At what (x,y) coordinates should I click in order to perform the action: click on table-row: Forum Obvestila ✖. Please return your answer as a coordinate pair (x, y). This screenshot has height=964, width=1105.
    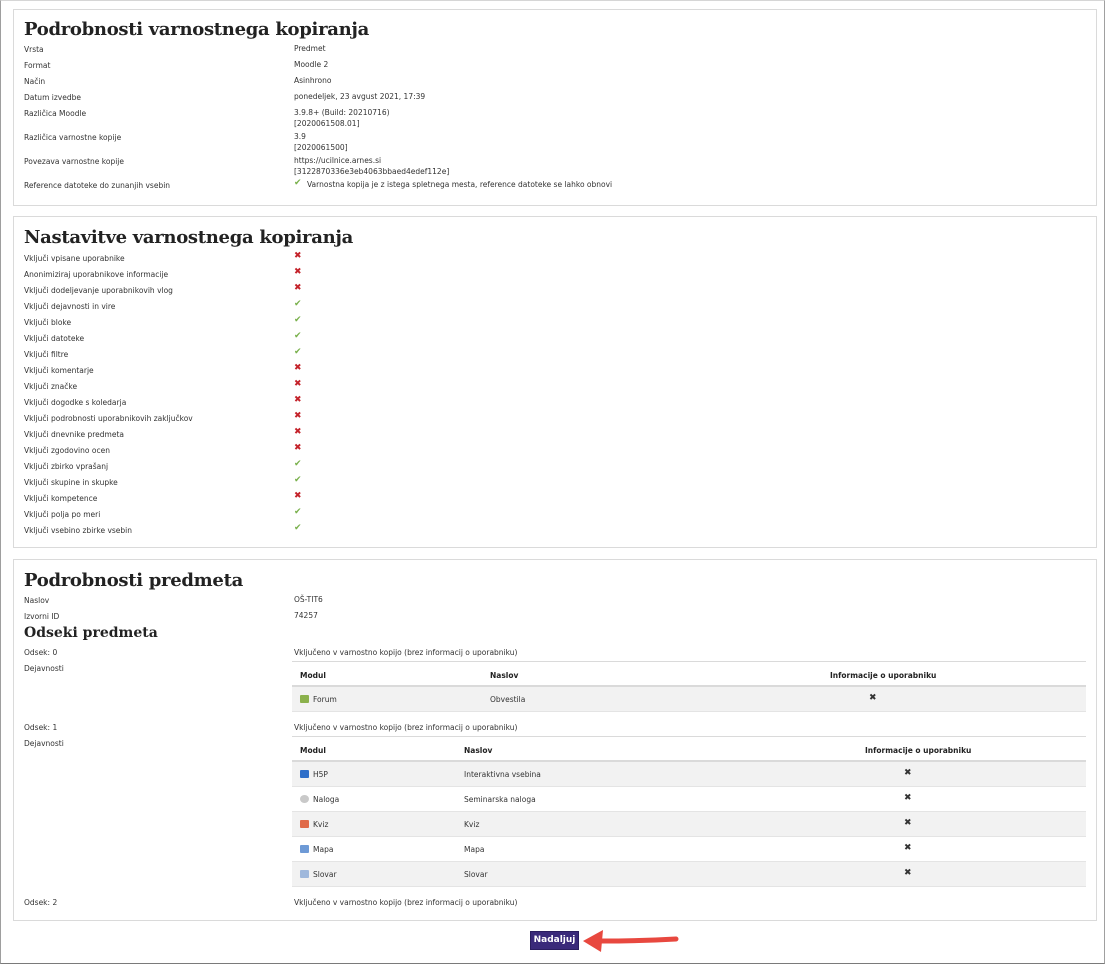
    Looking at the image, I should click on (689, 699).